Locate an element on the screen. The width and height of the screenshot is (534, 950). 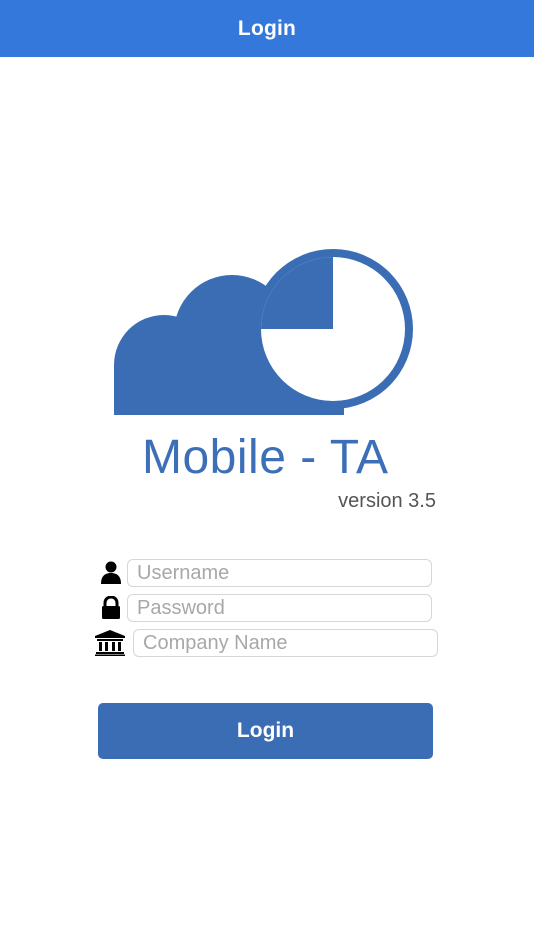
nav-title: Login is located at coordinates (267, 28).